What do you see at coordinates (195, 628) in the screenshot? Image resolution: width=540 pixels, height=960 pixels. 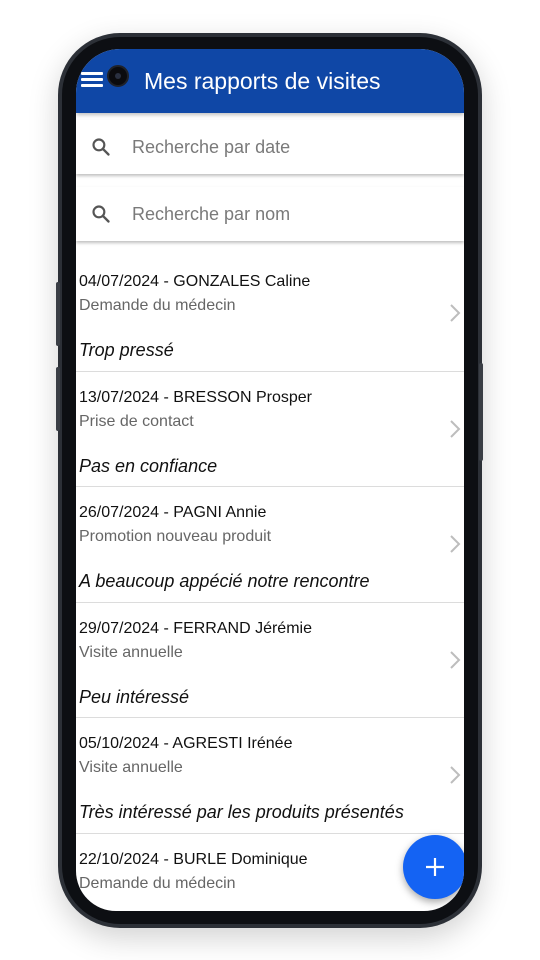 I see `report-title: 29/07/2024 - FERRAND Jérémie` at bounding box center [195, 628].